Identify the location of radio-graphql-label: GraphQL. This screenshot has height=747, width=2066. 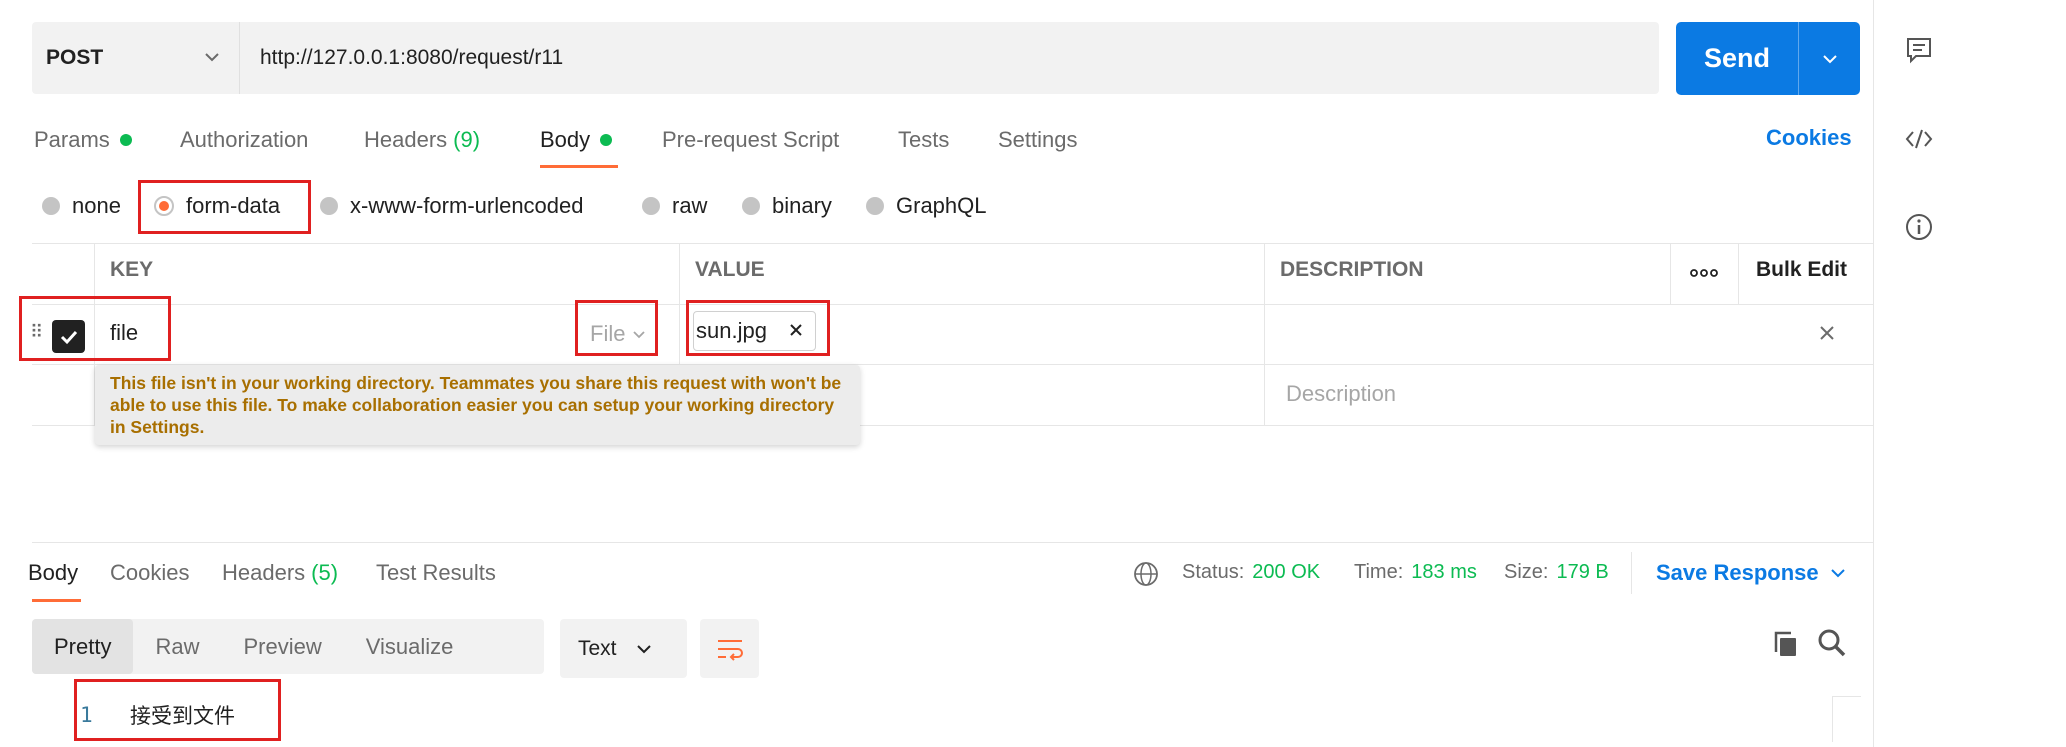
(941, 205).